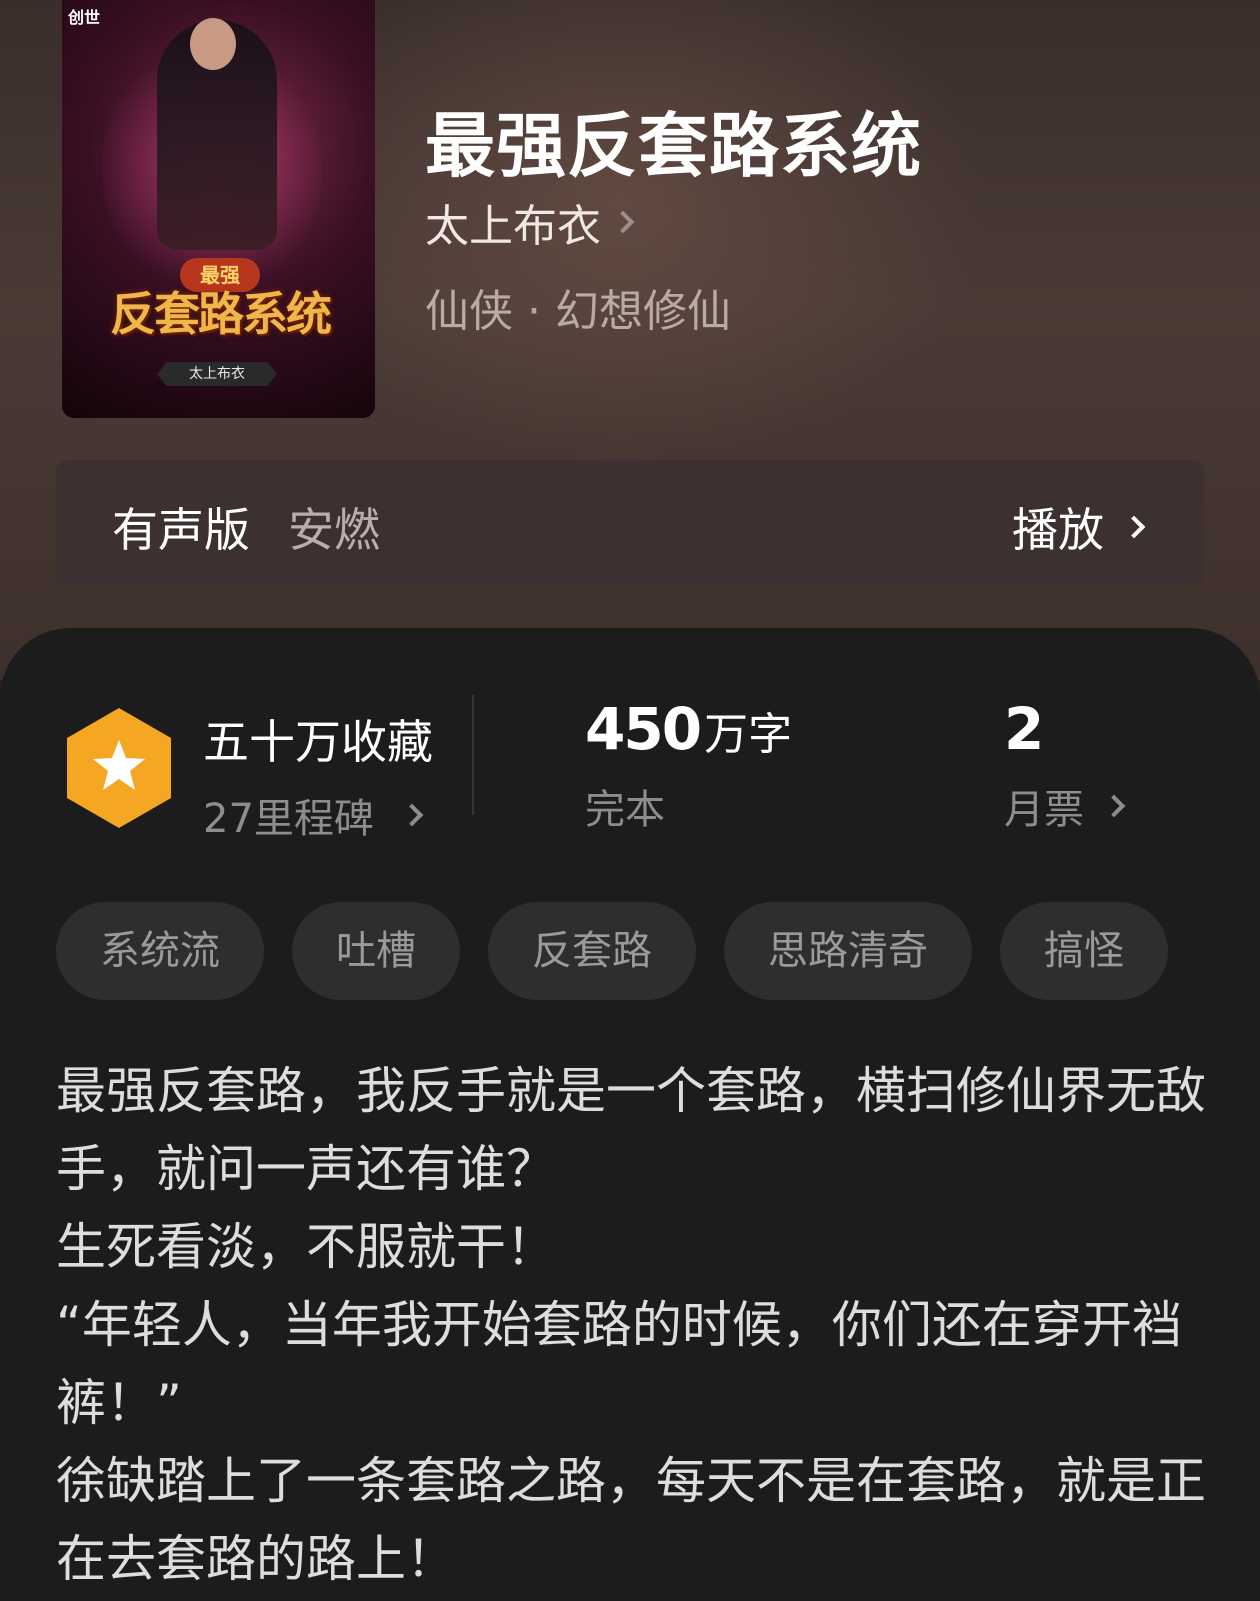 This screenshot has height=1601, width=1260. I want to click on description-paragraph: 徐缺踏上了一条套路之路，每天不是在套路，就是正在去套路的路上！, so click(631, 1520).